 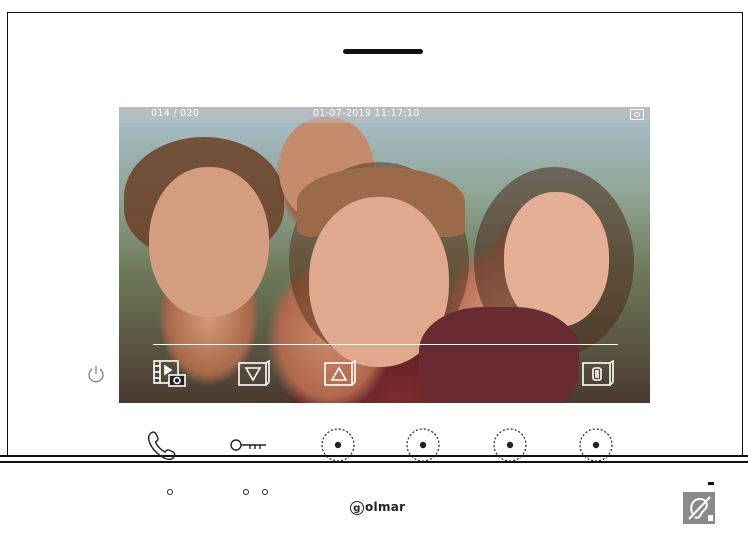 What do you see at coordinates (711, 483) in the screenshot?
I see `divider-tick` at bounding box center [711, 483].